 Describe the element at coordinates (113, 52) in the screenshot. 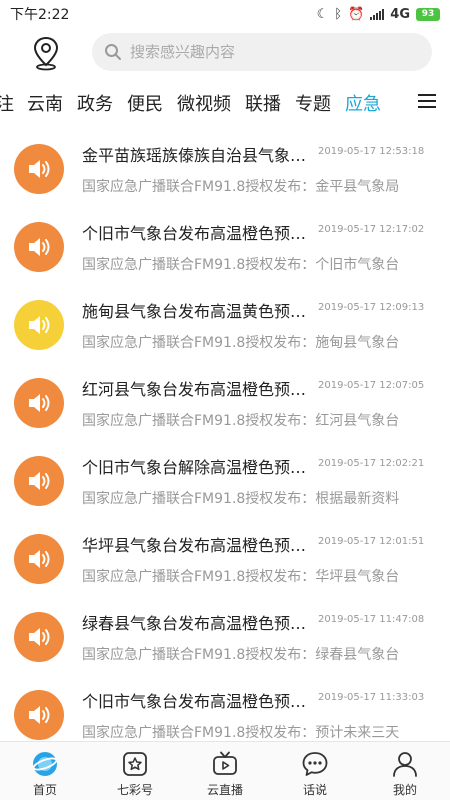

I see `search-icon` at that location.